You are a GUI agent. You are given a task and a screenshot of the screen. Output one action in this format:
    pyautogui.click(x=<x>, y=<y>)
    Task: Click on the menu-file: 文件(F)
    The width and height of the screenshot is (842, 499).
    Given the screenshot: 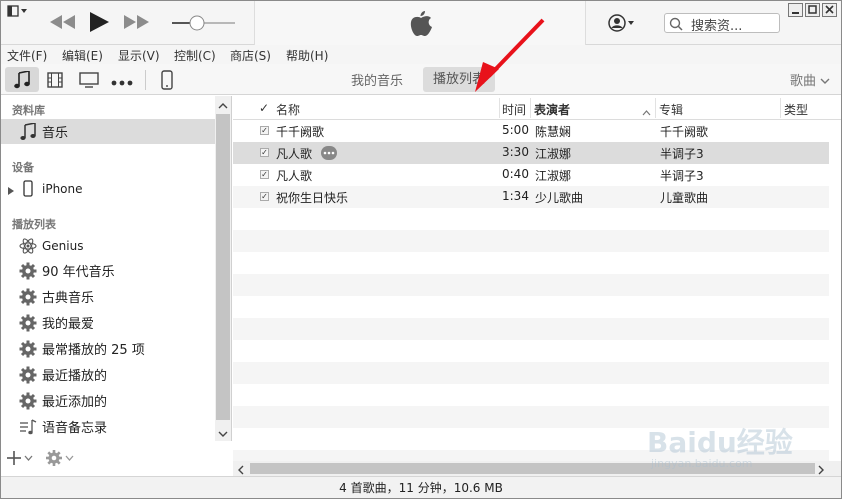 What is the action you would take?
    pyautogui.click(x=27, y=55)
    